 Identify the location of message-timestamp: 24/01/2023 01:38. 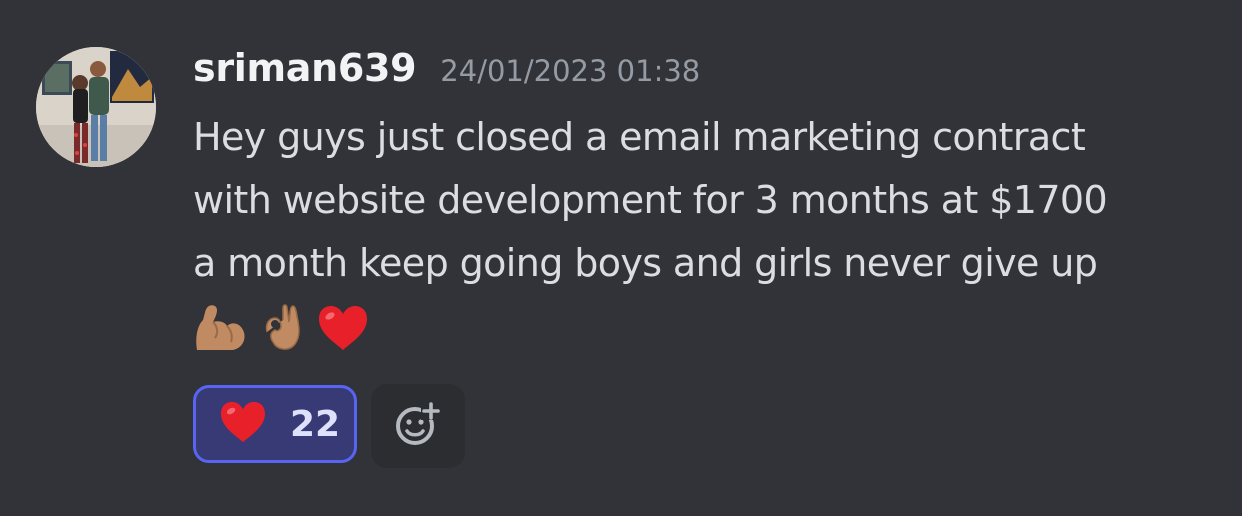
(570, 71).